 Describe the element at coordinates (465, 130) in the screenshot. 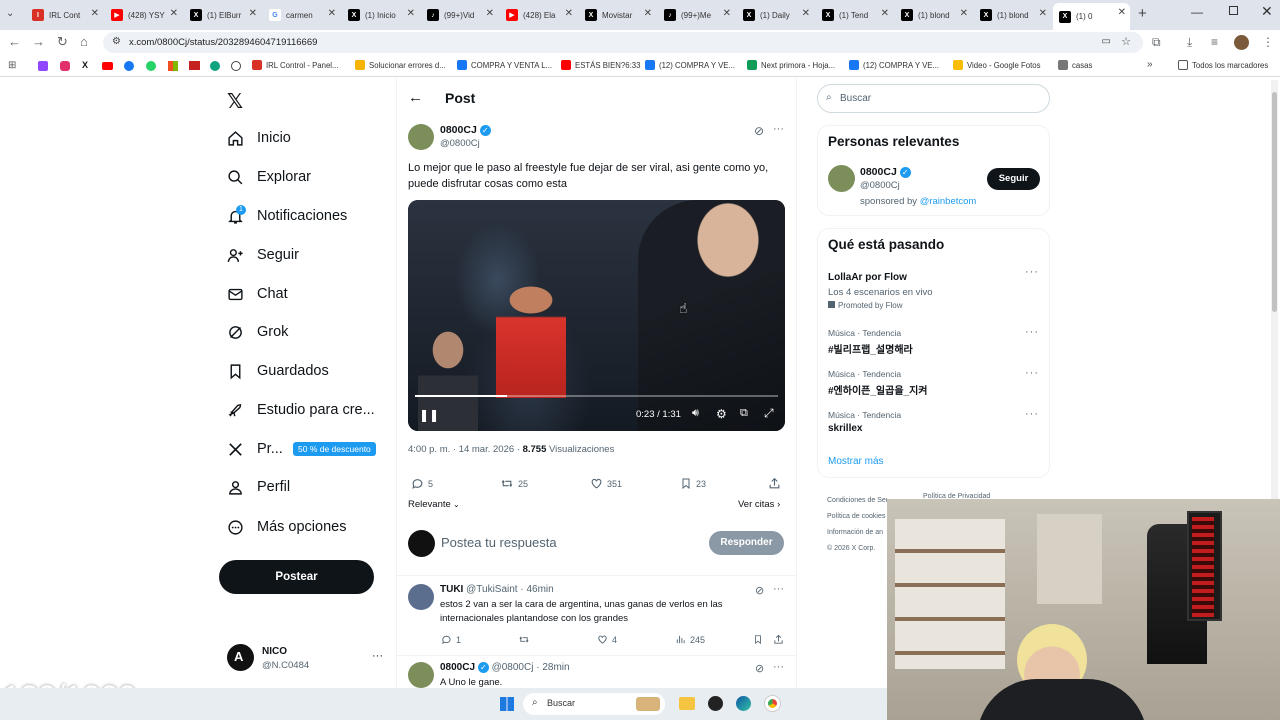

I see `author-name-row: 0800CJ ✓` at that location.